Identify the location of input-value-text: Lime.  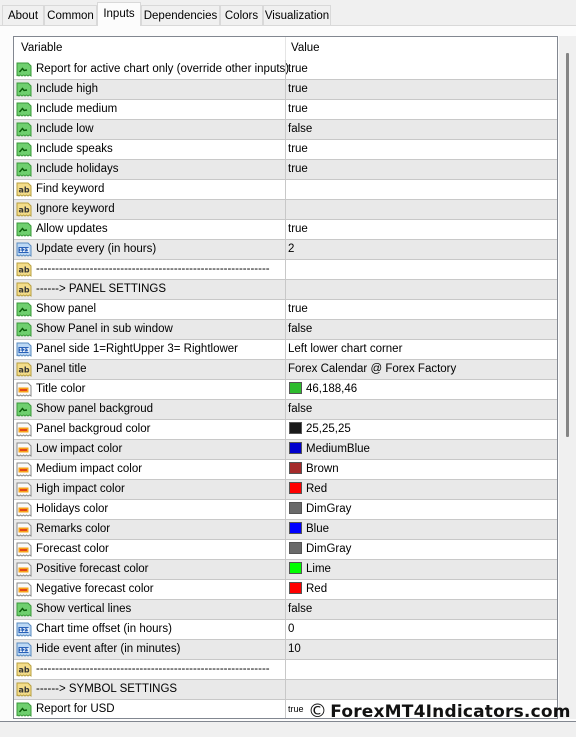
(318, 569).